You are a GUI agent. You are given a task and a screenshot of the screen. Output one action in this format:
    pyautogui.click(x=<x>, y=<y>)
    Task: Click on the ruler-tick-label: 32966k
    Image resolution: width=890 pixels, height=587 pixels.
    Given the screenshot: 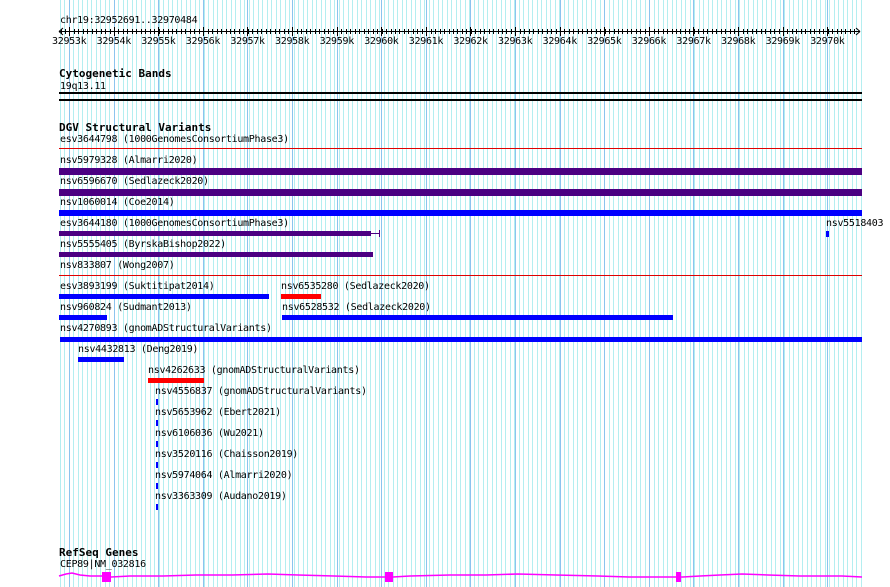 What is the action you would take?
    pyautogui.click(x=649, y=41)
    